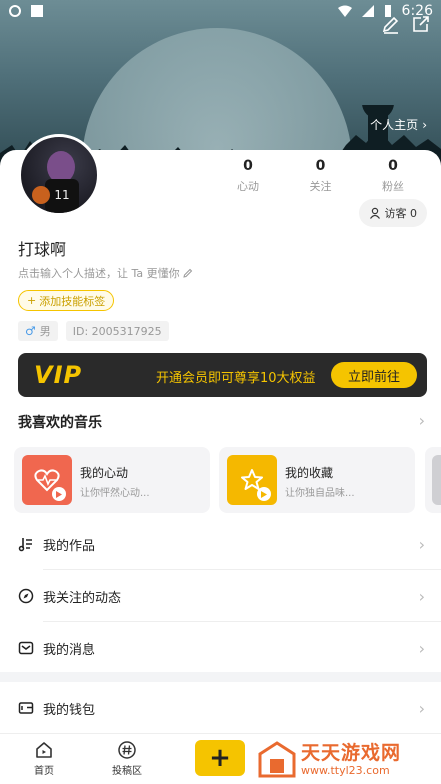  What do you see at coordinates (220, 596) in the screenshot?
I see `menu-item-followed-feed: 我关注的动态 ›` at bounding box center [220, 596].